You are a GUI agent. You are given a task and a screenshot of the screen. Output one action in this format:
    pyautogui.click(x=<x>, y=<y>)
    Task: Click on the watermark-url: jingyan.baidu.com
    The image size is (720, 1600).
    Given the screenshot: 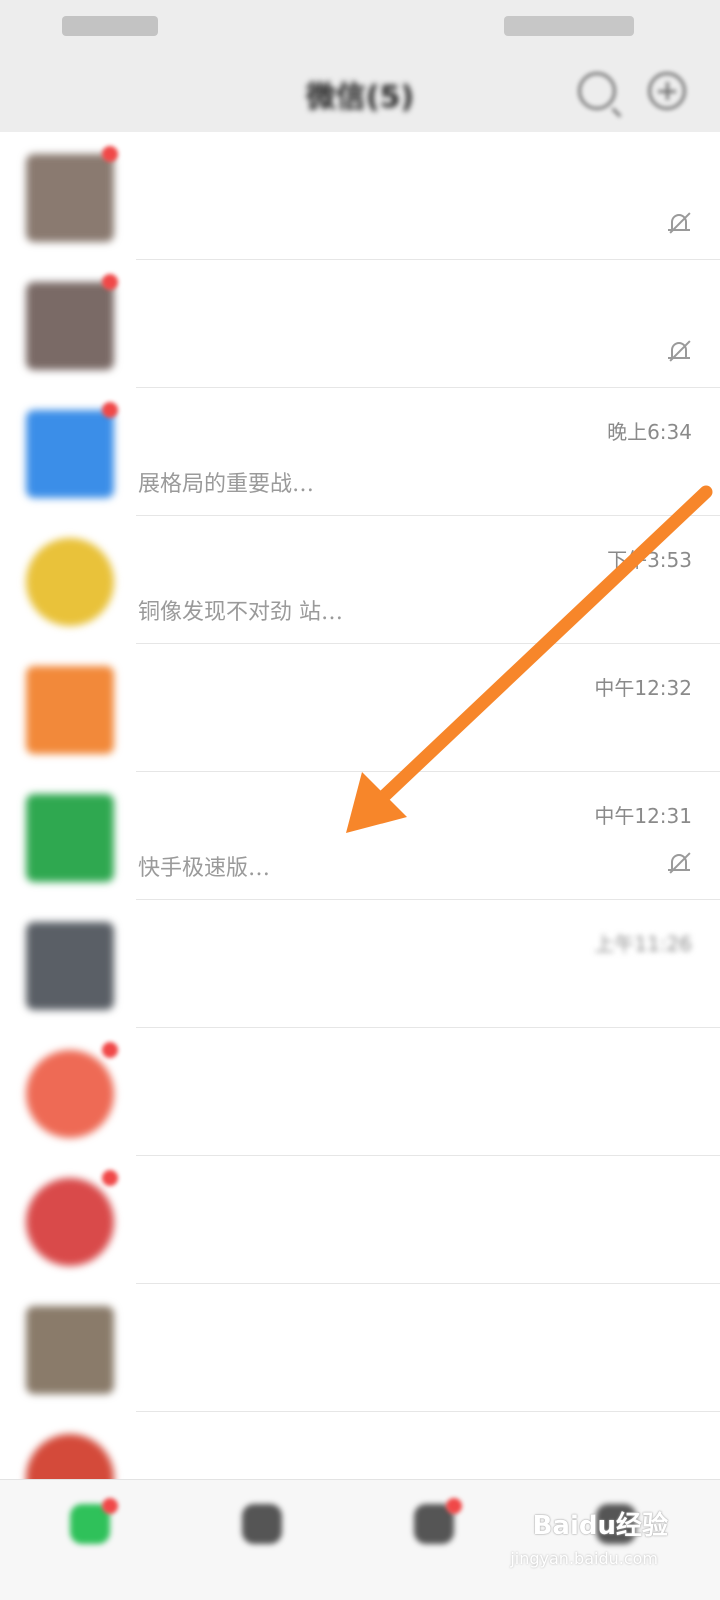 What is the action you would take?
    pyautogui.click(x=584, y=1558)
    